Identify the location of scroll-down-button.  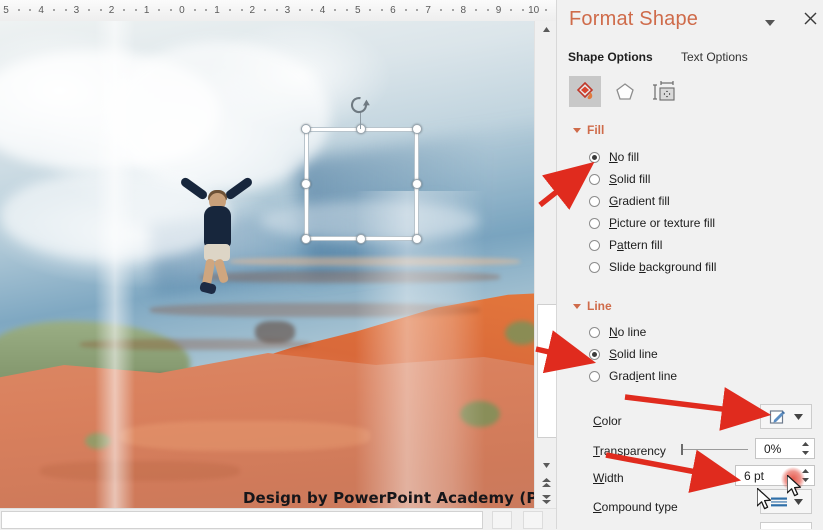
(546, 465).